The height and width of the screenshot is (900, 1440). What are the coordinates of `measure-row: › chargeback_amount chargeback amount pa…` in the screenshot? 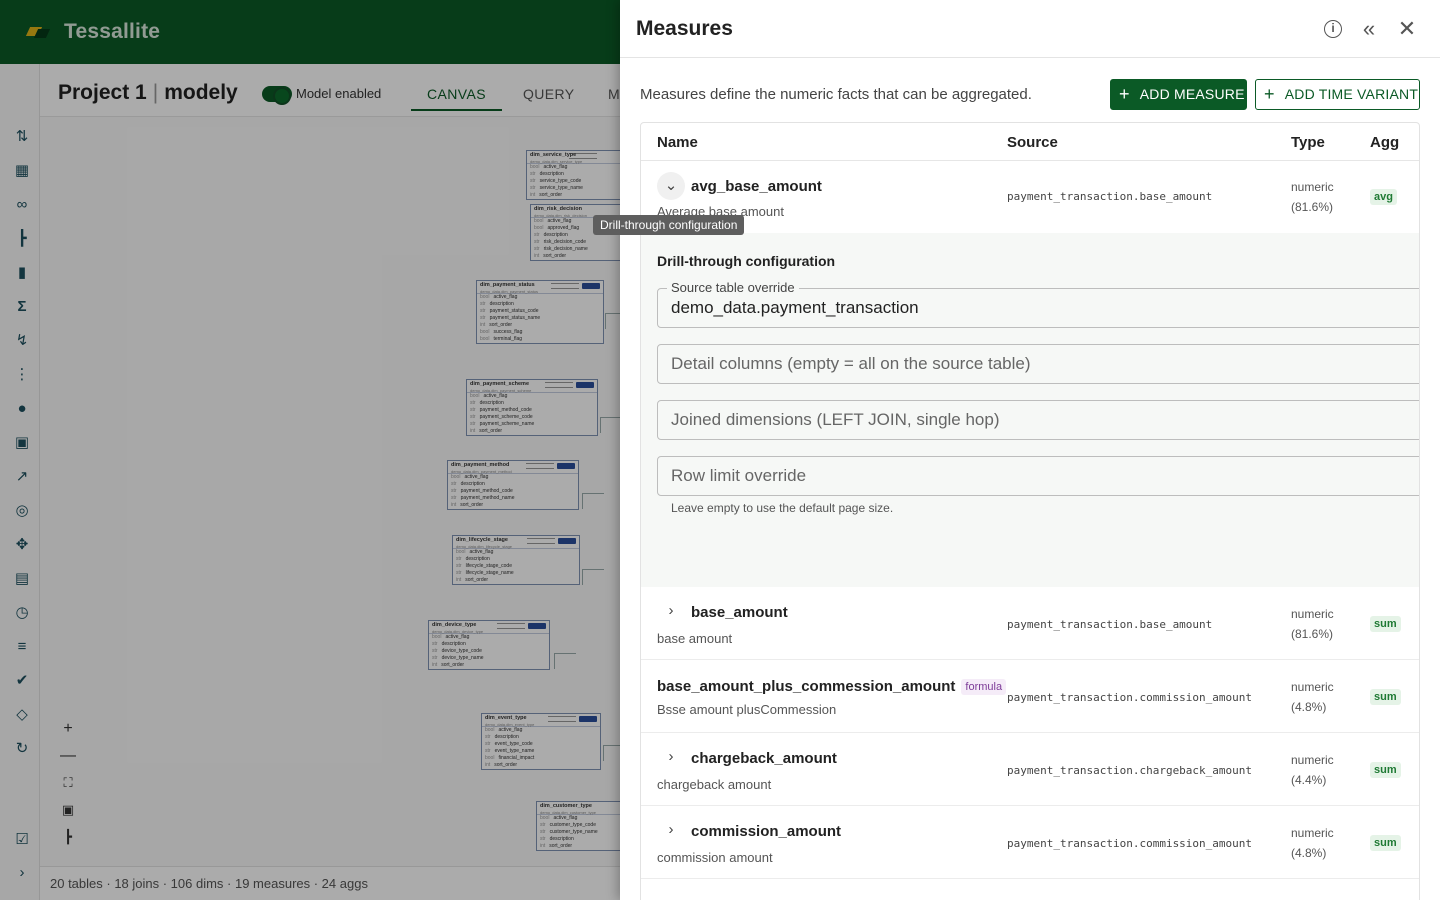 It's located at (1030, 769).